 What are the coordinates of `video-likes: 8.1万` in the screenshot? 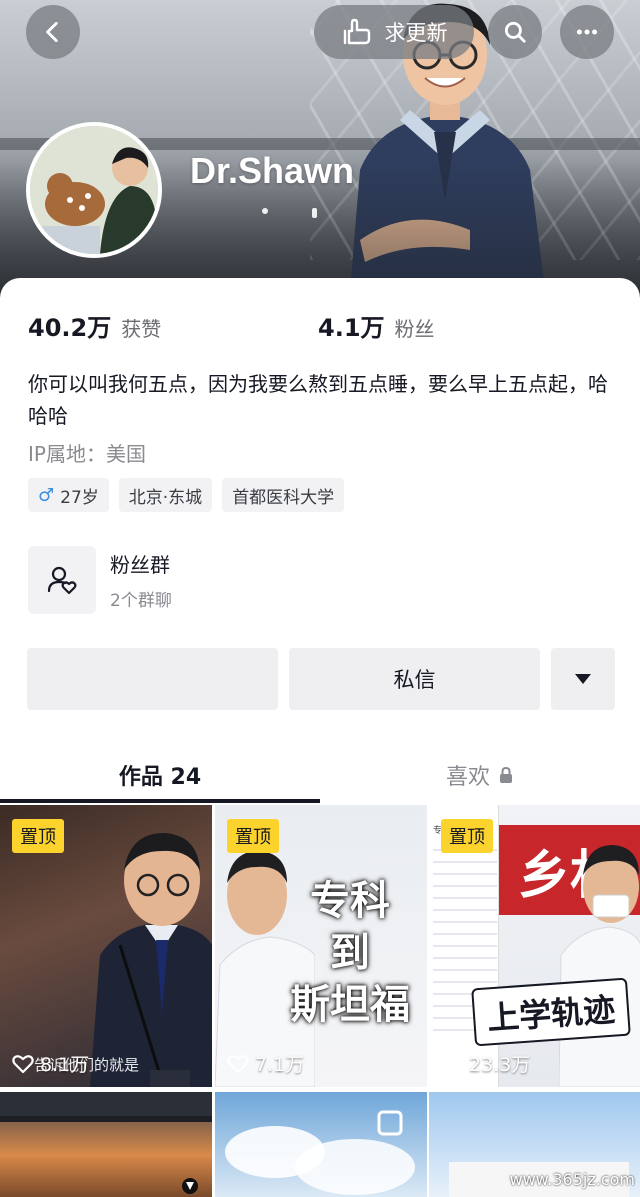 It's located at (50, 1063).